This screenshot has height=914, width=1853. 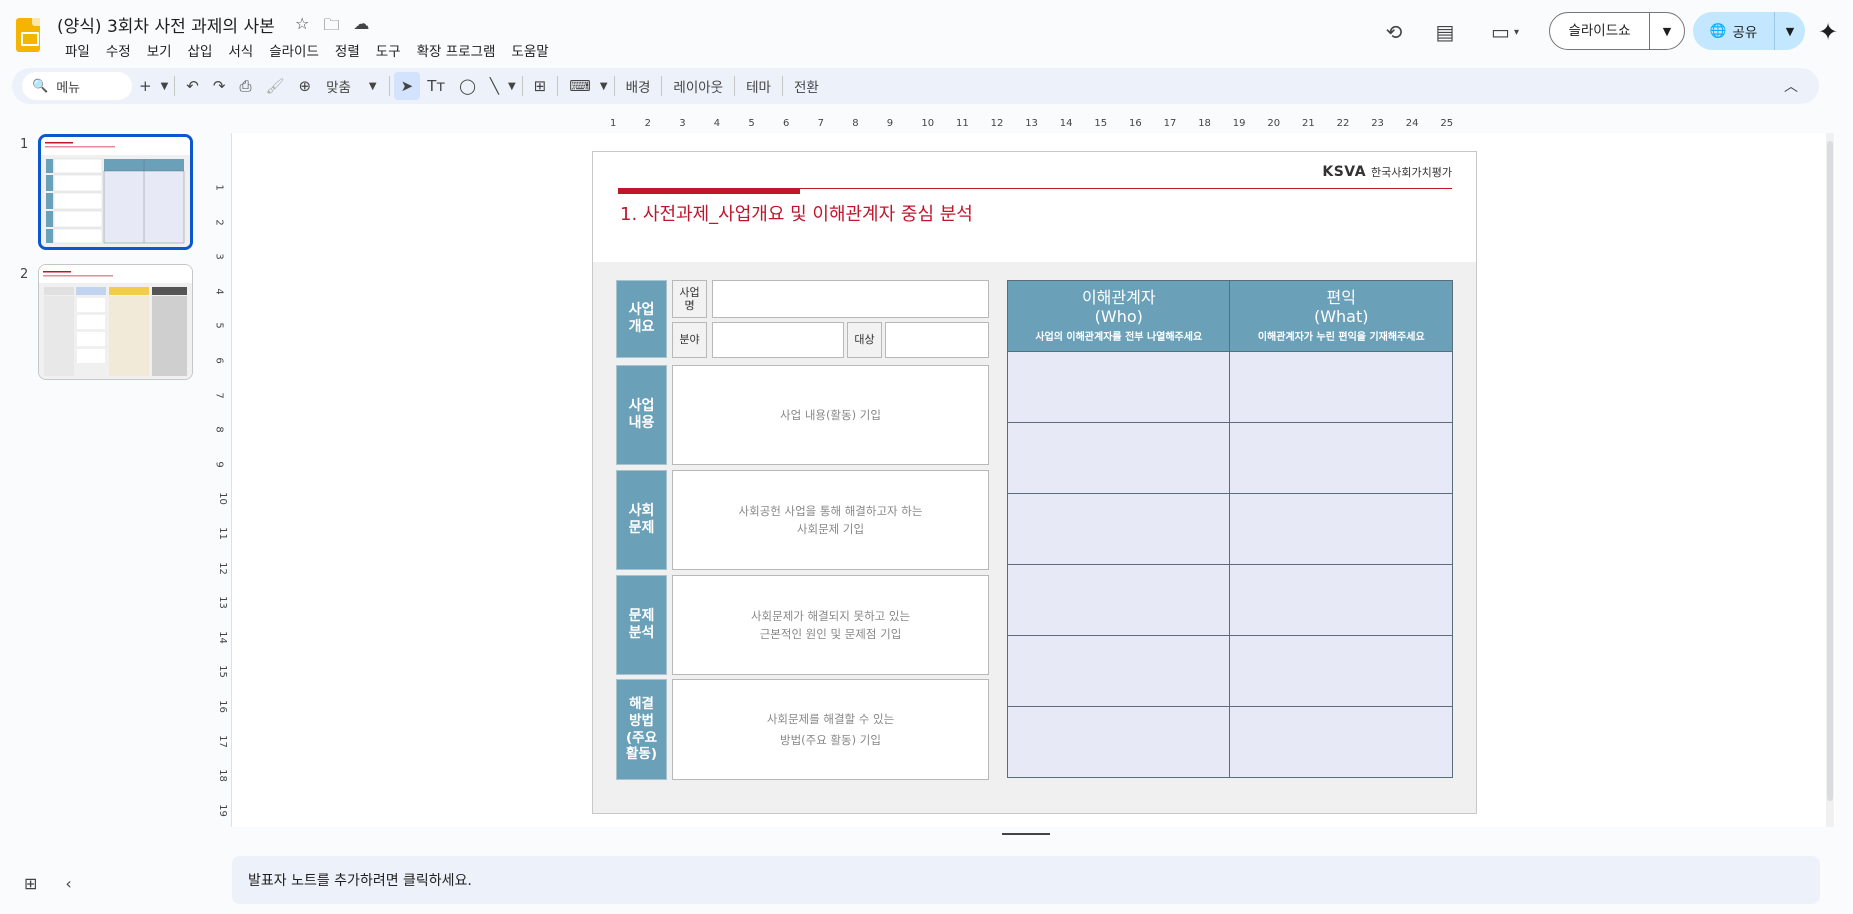 What do you see at coordinates (796, 213) in the screenshot?
I see `slide-title: 1. 사전과제_사업개요 및 이해관계자 중심 분석` at bounding box center [796, 213].